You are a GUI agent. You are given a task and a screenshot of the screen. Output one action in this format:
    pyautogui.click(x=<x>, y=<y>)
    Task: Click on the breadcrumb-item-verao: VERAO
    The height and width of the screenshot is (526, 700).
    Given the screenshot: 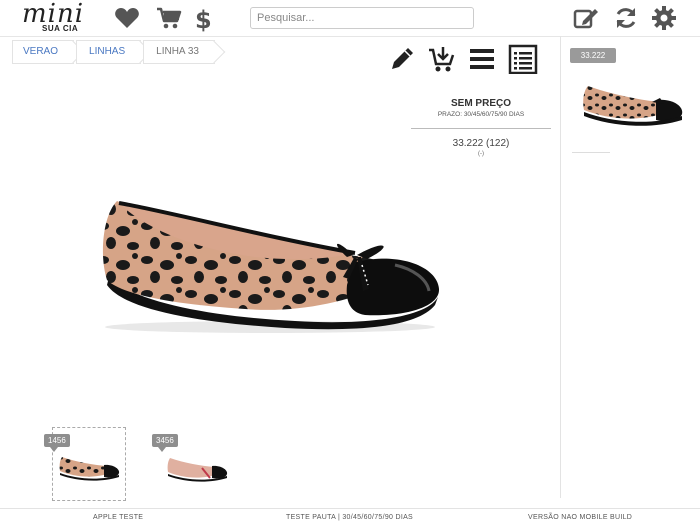 What is the action you would take?
    pyautogui.click(x=48, y=52)
    